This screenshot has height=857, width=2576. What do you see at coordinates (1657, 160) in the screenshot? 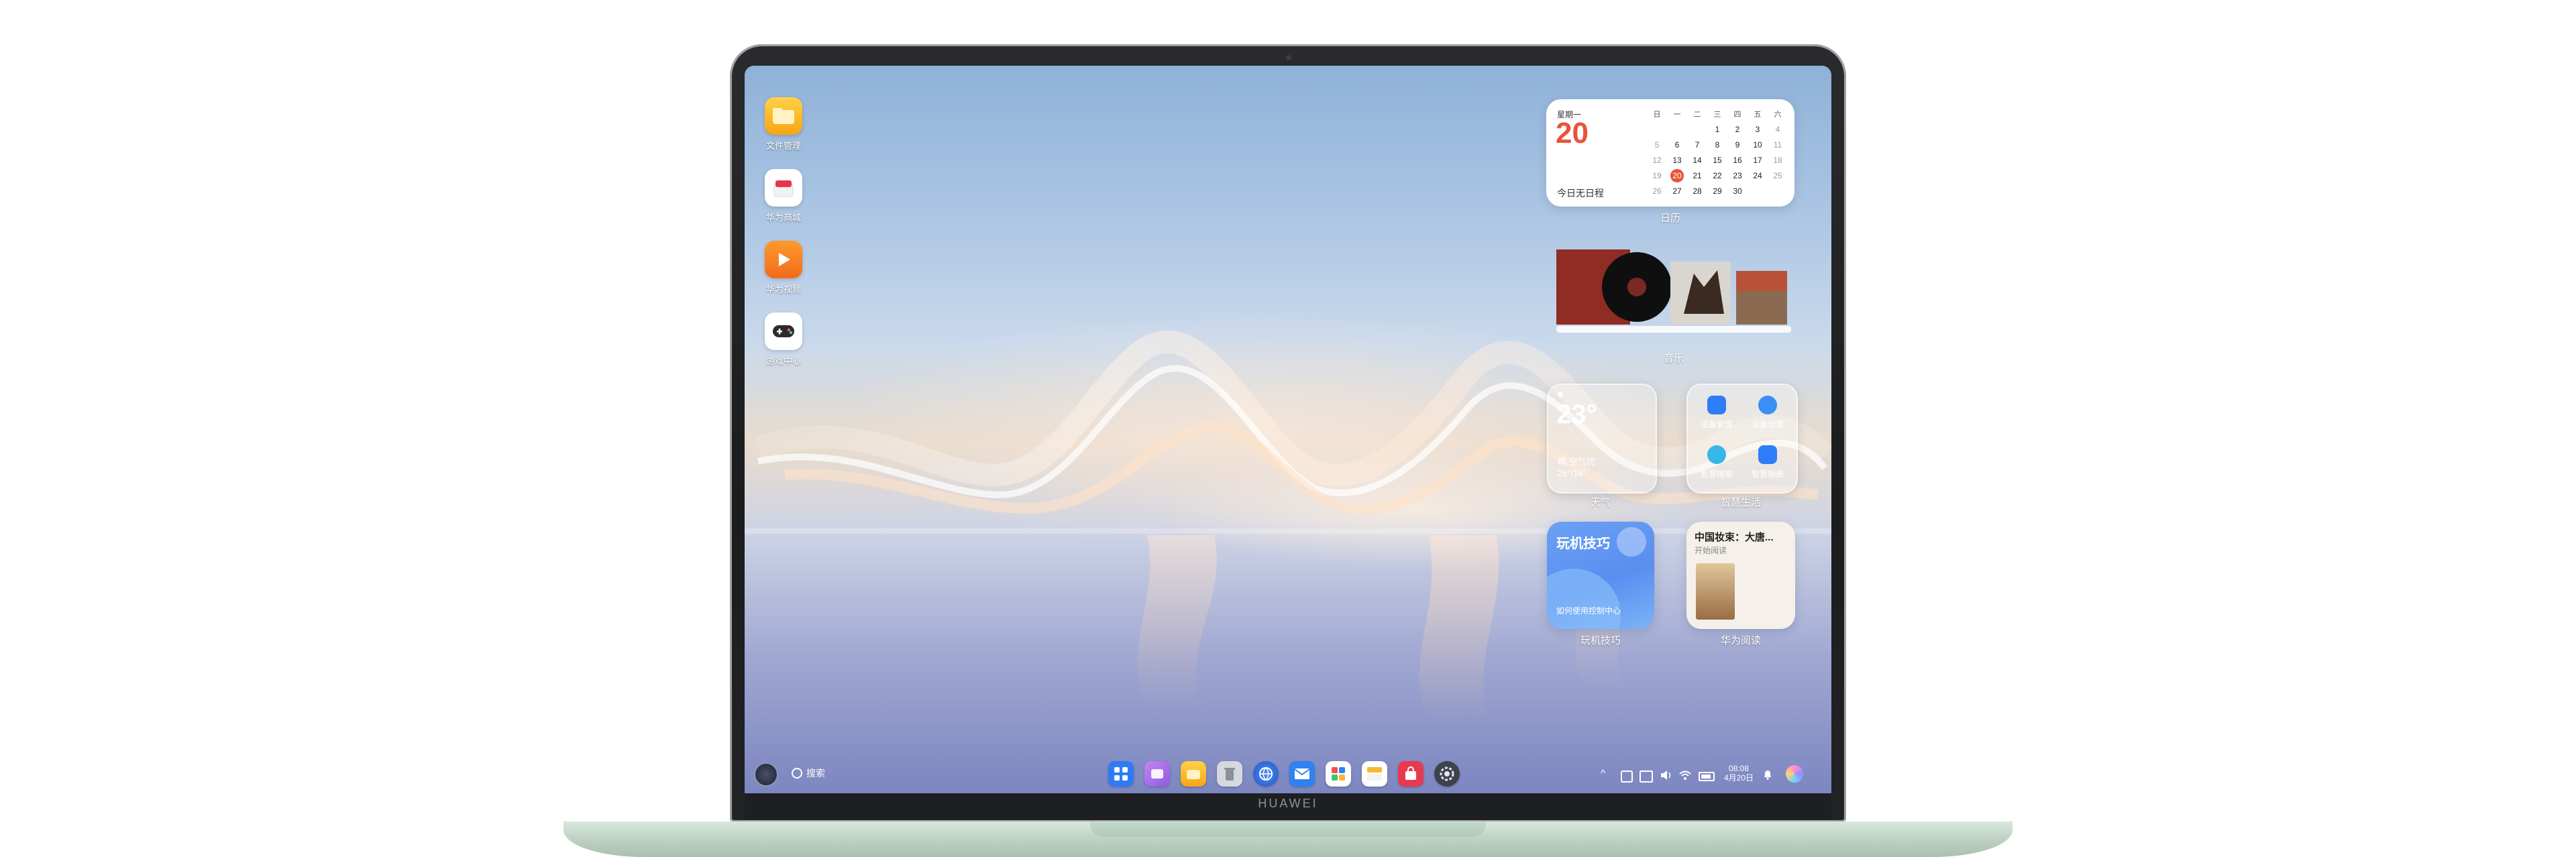
I see `calendar-date: 12` at bounding box center [1657, 160].